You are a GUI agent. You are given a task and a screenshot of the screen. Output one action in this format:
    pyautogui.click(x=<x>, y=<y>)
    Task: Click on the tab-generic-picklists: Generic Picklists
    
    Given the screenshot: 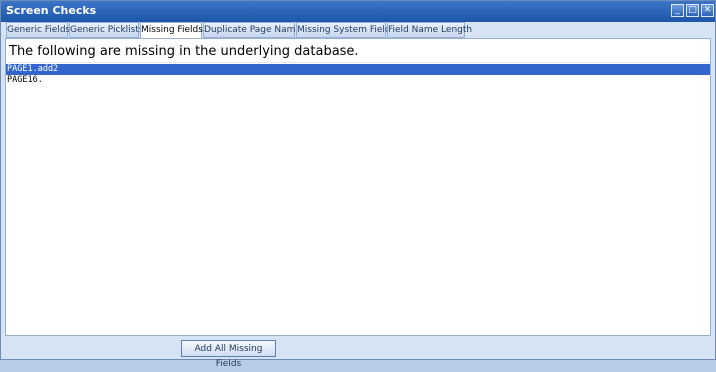 What is the action you would take?
    pyautogui.click(x=106, y=30)
    